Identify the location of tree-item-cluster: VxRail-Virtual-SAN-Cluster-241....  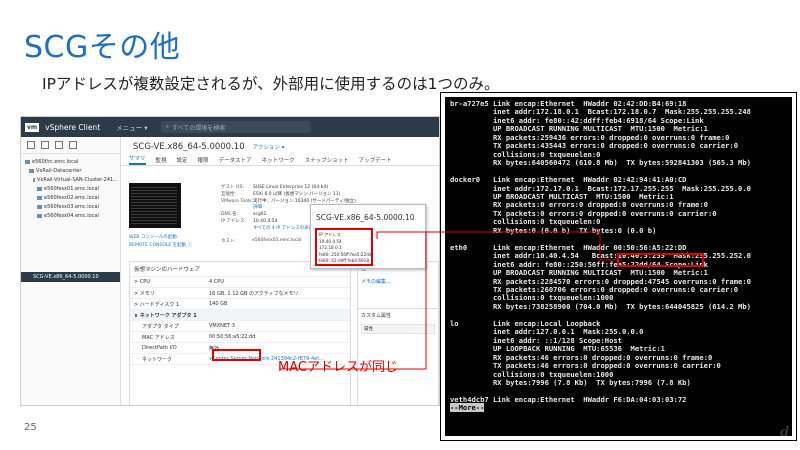
(71, 179).